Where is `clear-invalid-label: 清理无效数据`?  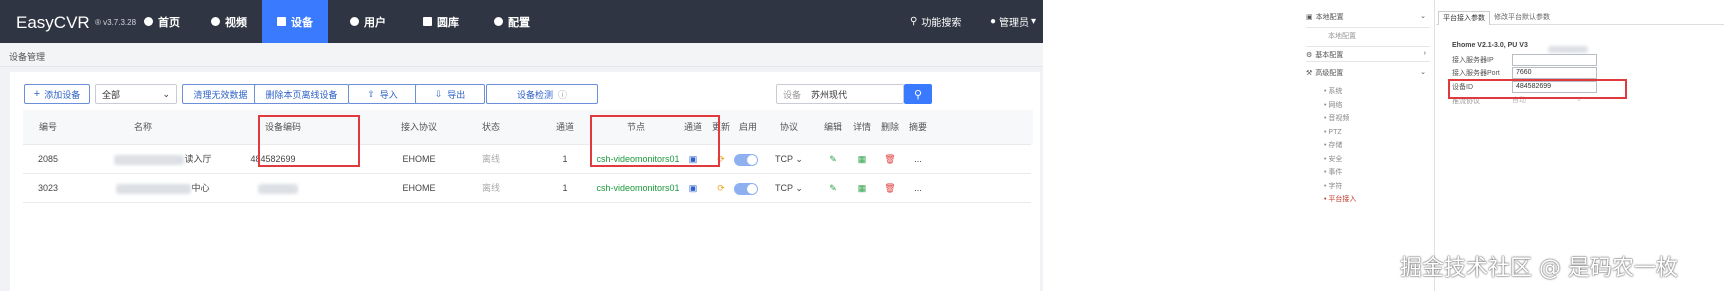 clear-invalid-label: 清理无效数据 is located at coordinates (220, 94).